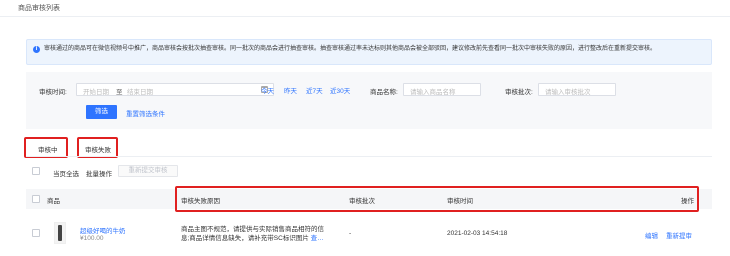 The height and width of the screenshot is (256, 730). Describe the element at coordinates (340, 90) in the screenshot. I see `quick-range-30days: 近30天` at that location.